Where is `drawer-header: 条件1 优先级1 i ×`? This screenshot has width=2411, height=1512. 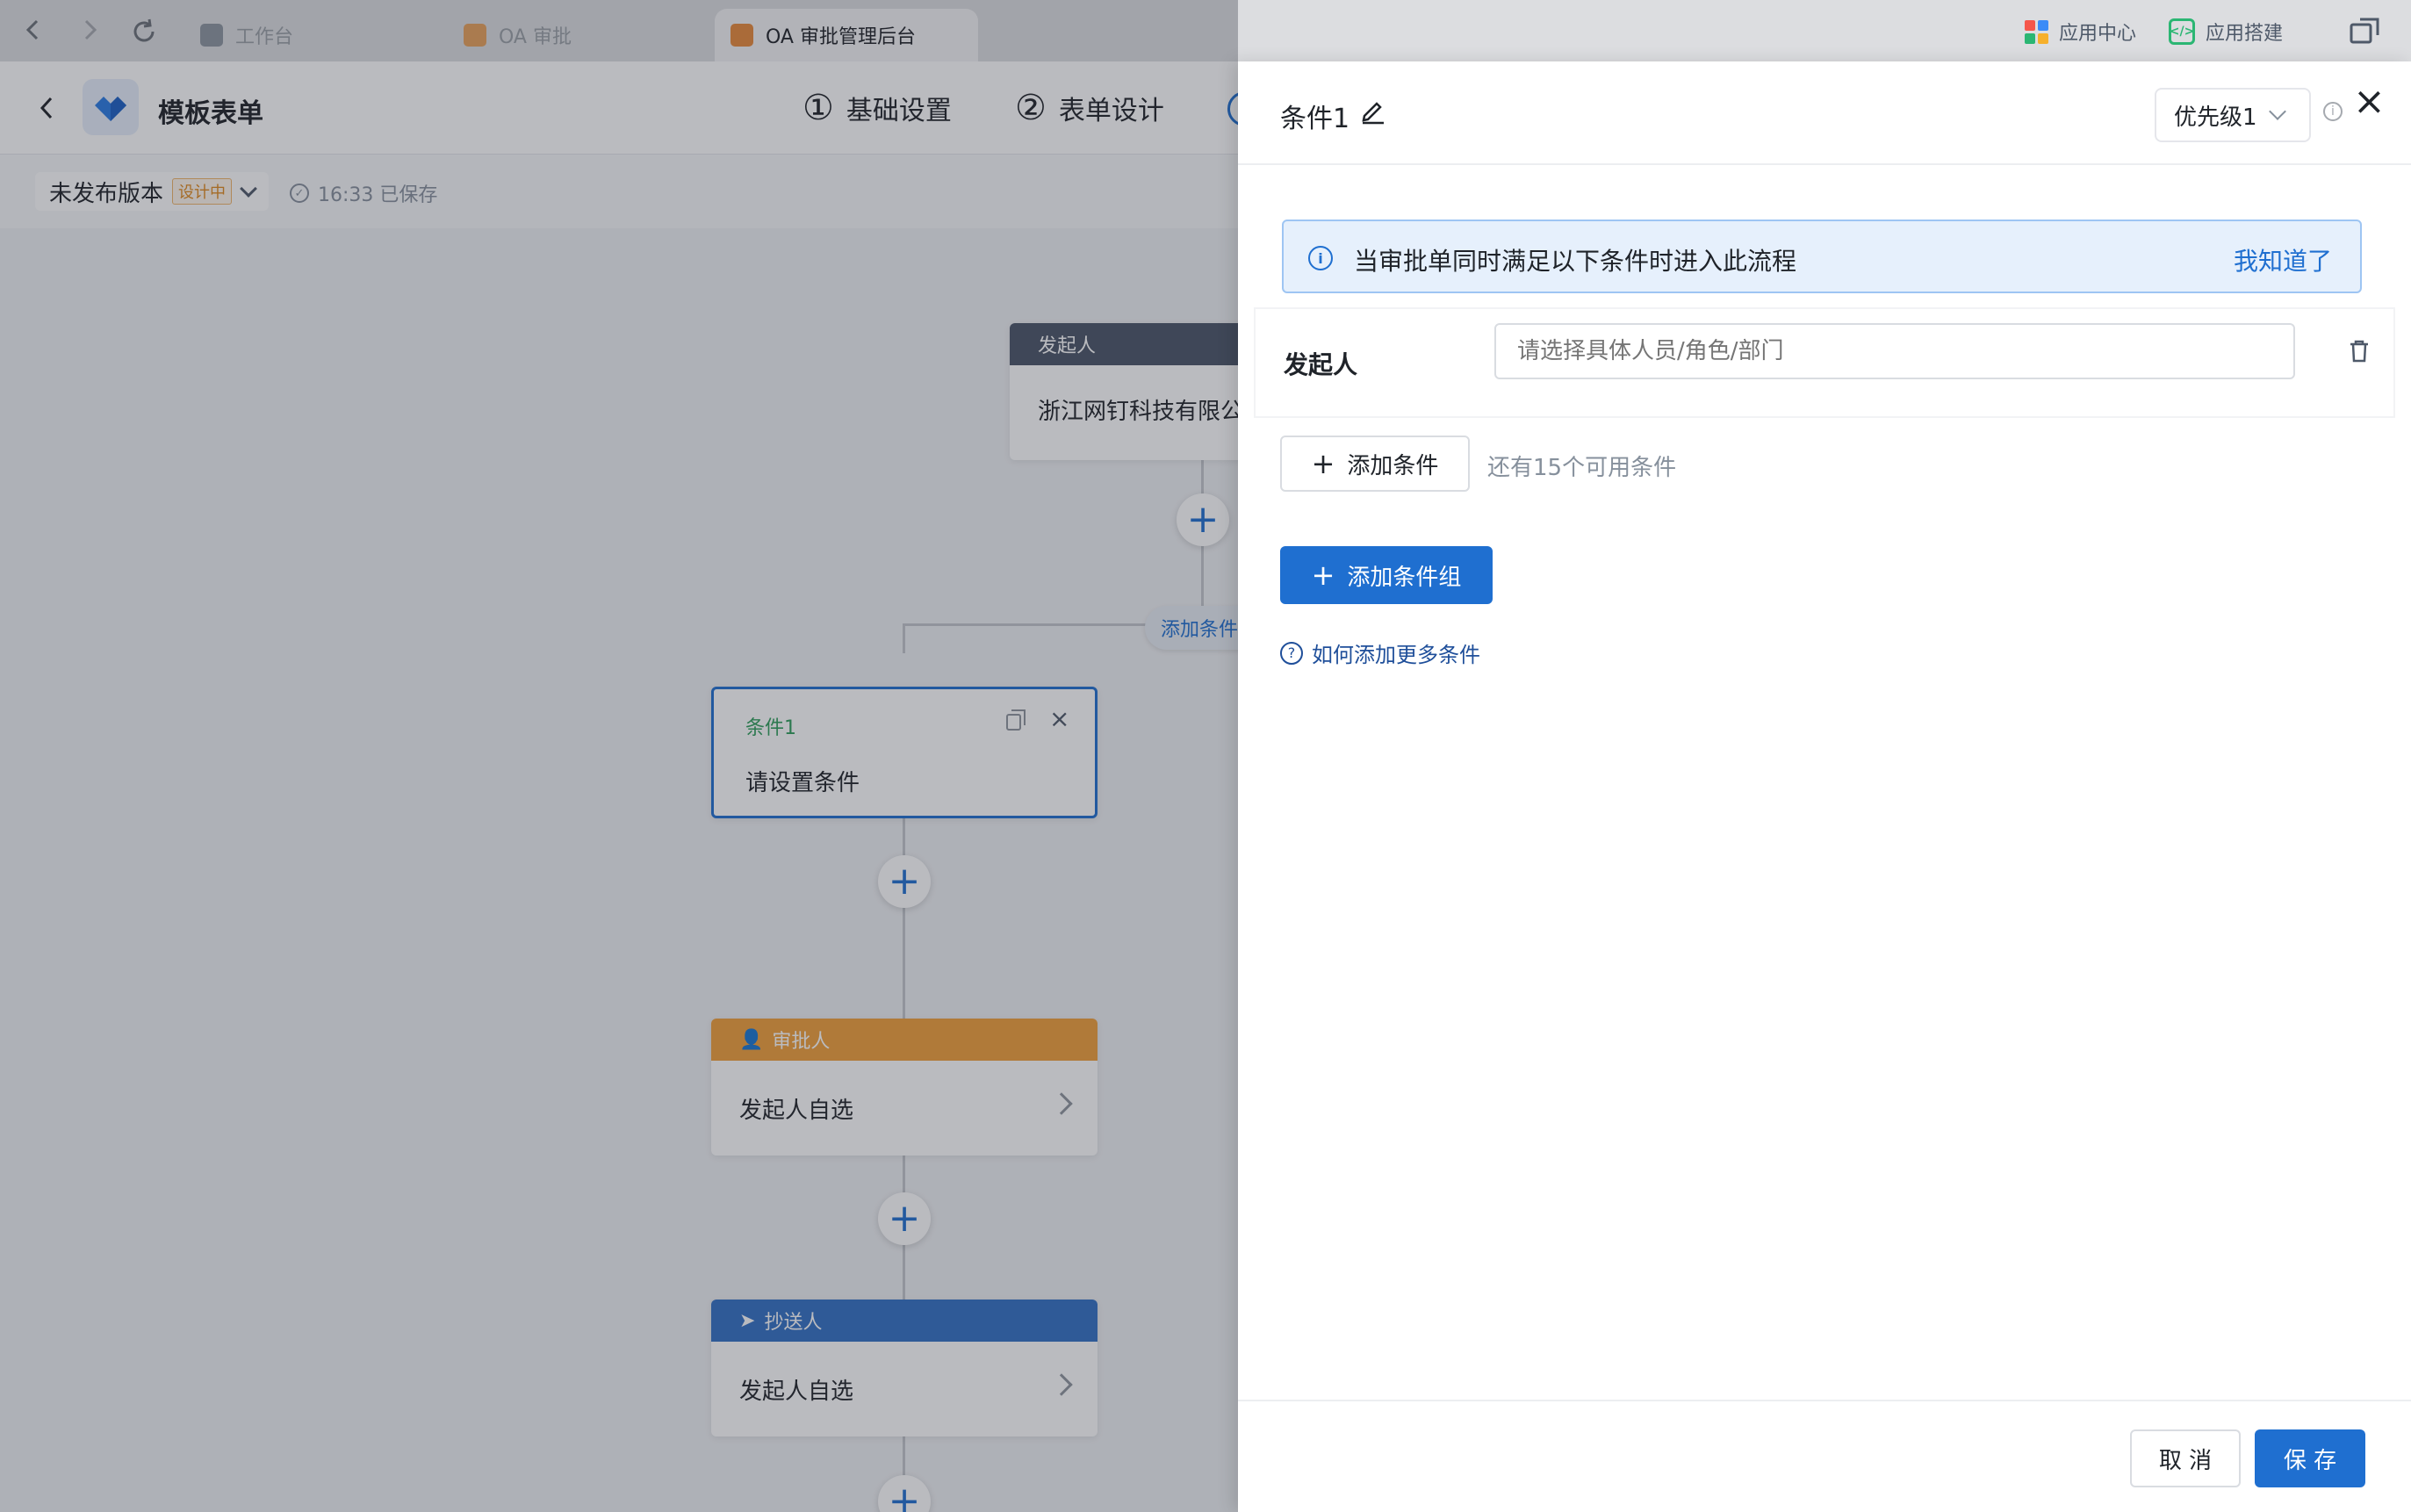 drawer-header: 条件1 优先级1 i × is located at coordinates (1824, 113).